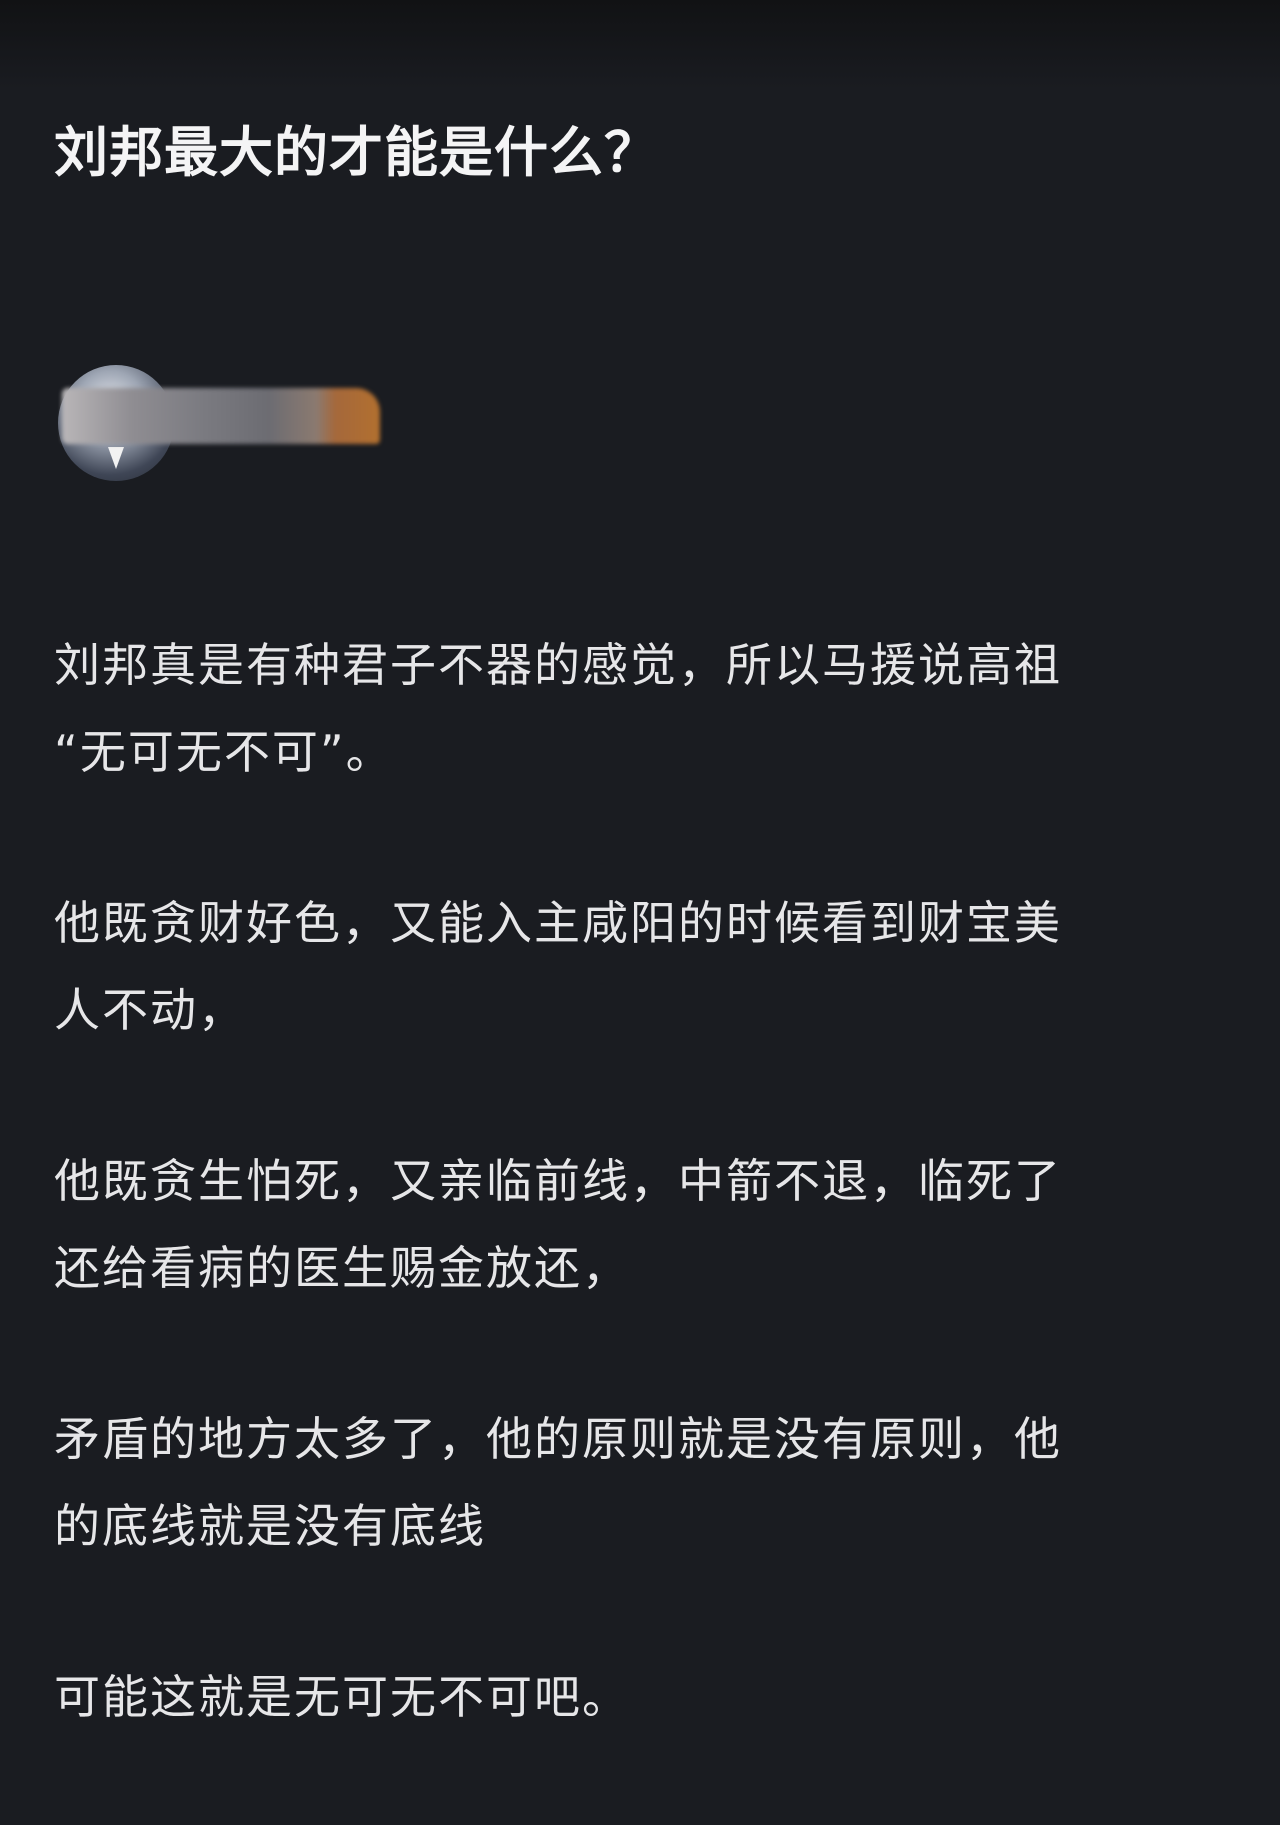  I want to click on answer-line: “无可无不可”。, so click(224, 752).